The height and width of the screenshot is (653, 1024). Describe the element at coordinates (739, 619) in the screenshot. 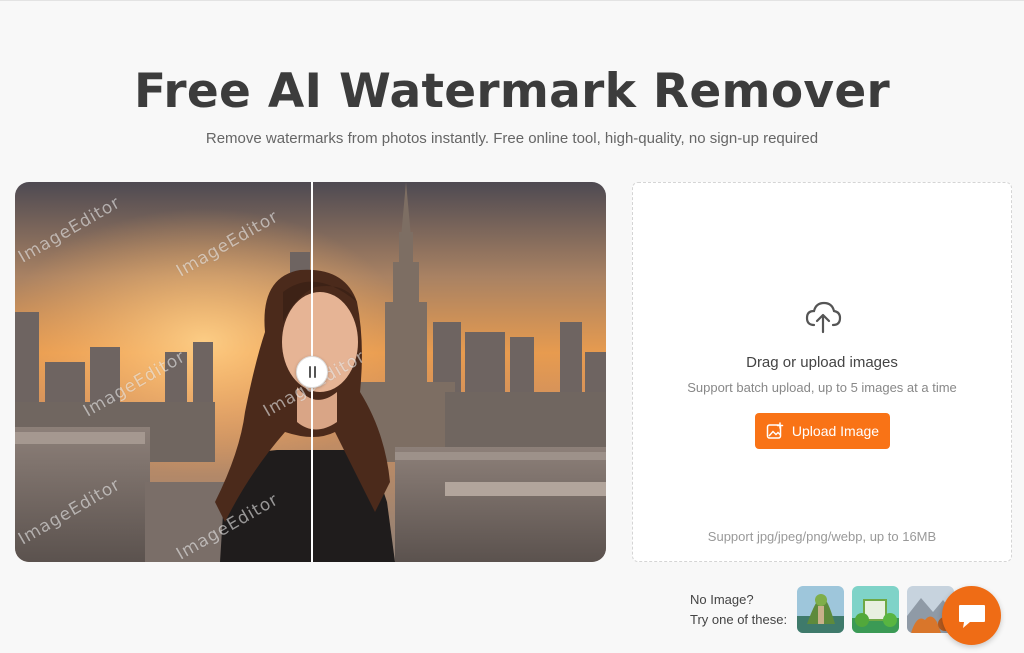

I see `try-these-label: Try one of these:` at that location.